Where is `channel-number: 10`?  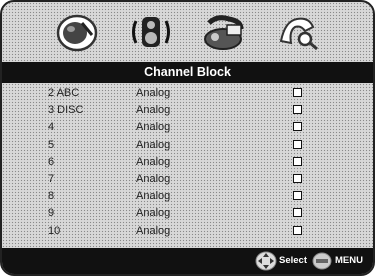 channel-number: 10 is located at coordinates (54, 230).